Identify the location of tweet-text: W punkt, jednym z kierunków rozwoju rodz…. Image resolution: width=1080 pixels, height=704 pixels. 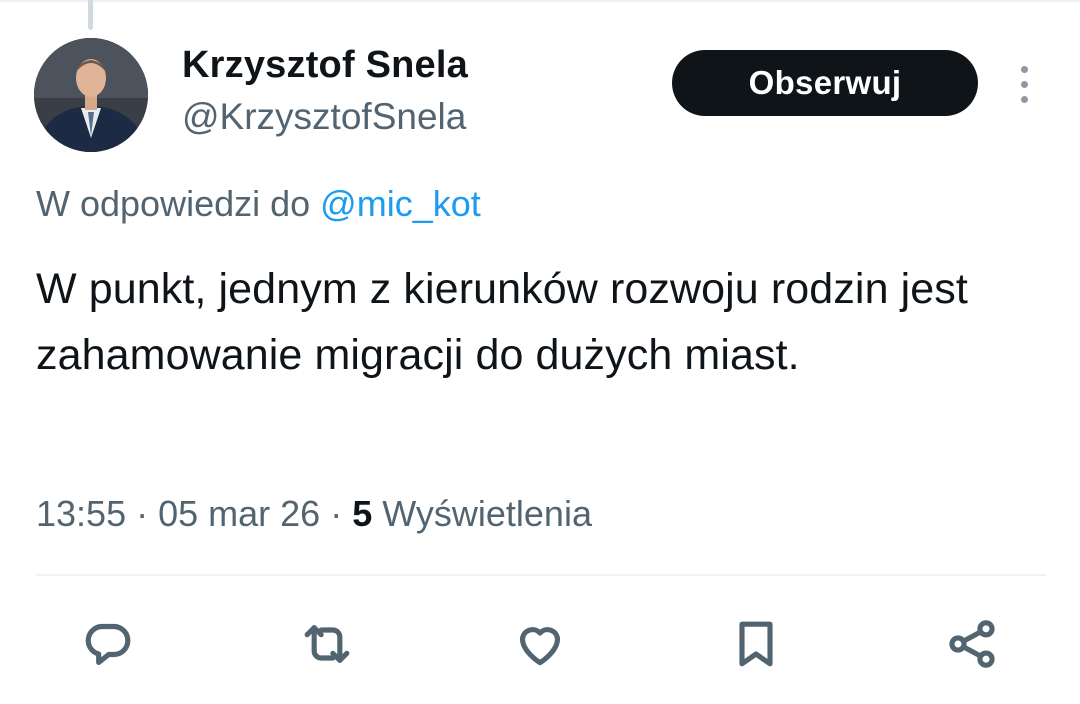
(502, 322).